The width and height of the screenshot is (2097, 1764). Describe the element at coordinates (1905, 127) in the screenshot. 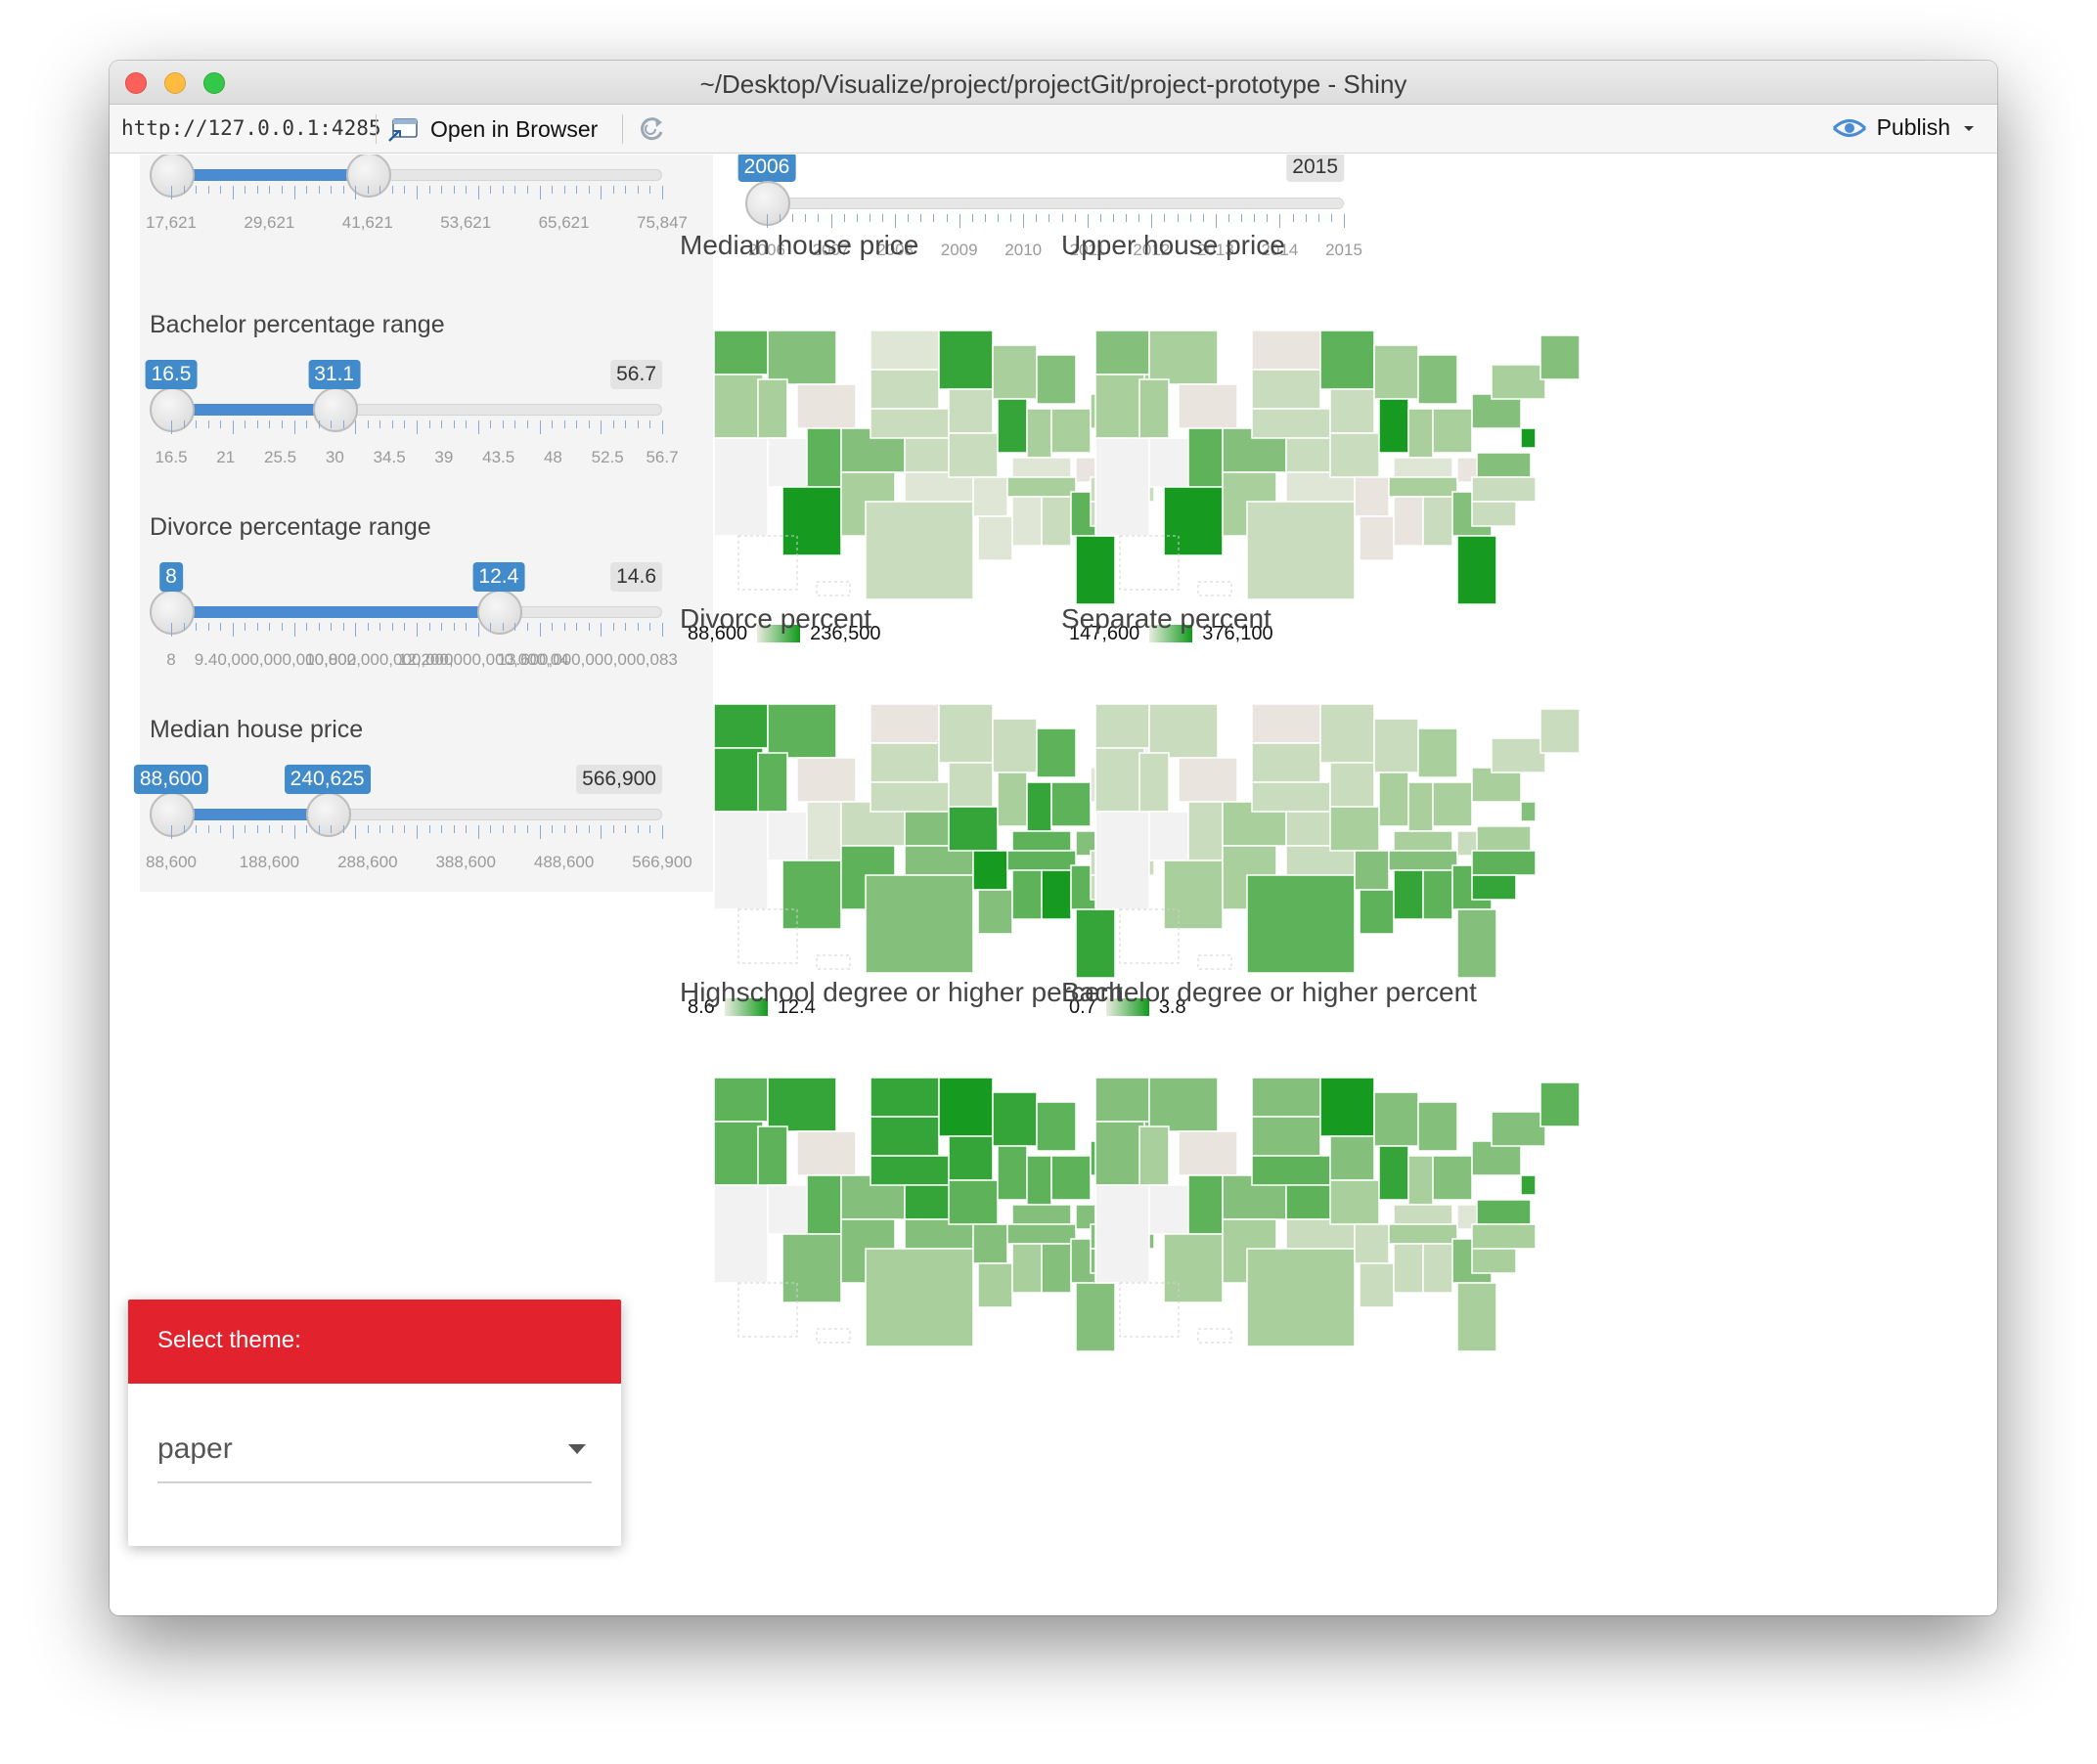

I see `publish-button: Publish` at that location.